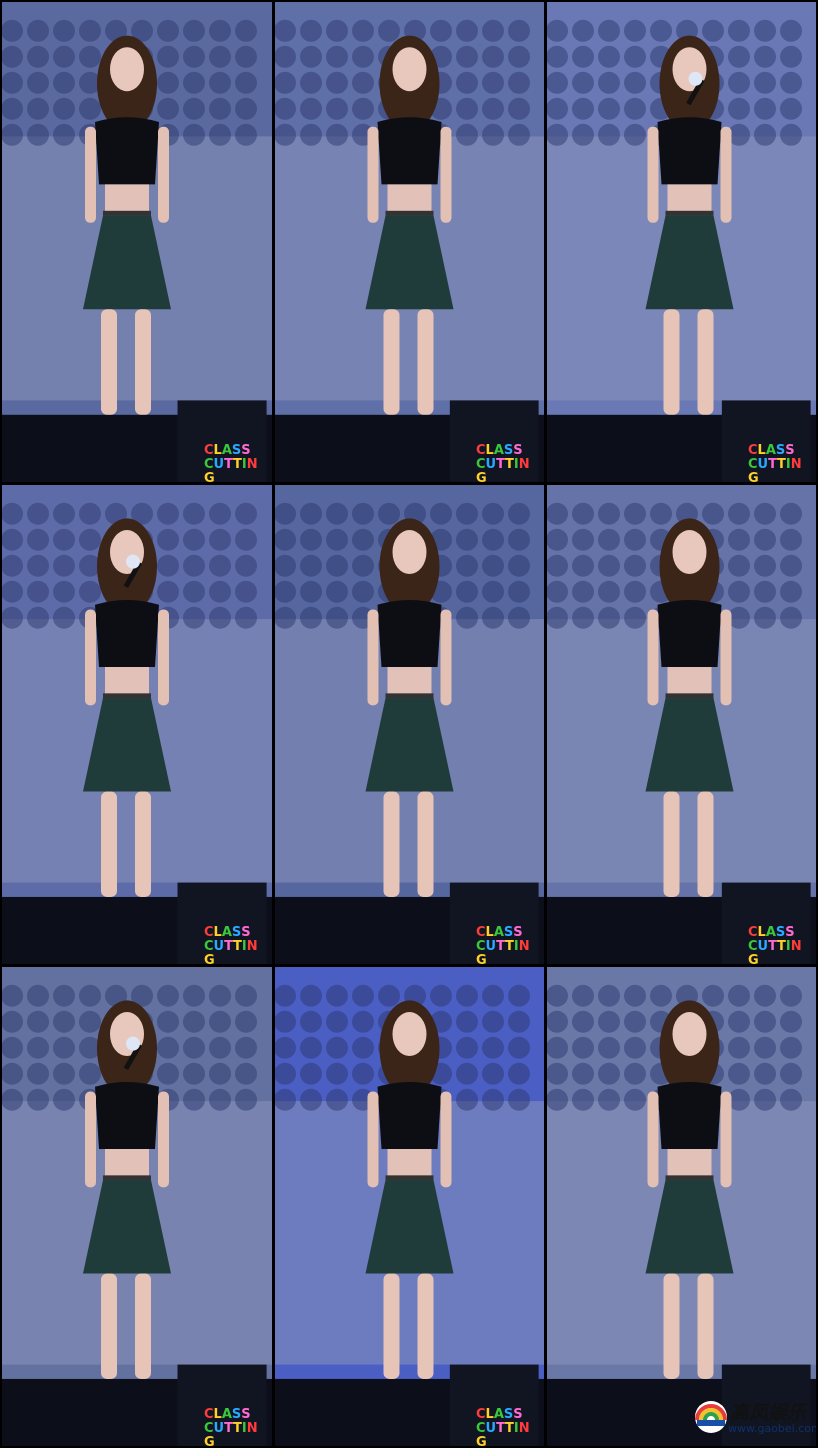  Describe the element at coordinates (711, 1417) in the screenshot. I see `rainbow-logo-icon` at that location.